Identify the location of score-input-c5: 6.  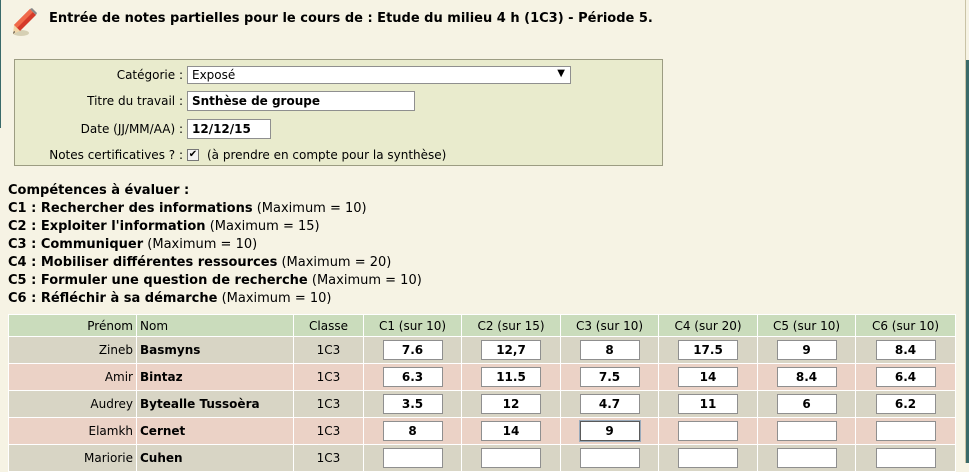
(806, 404).